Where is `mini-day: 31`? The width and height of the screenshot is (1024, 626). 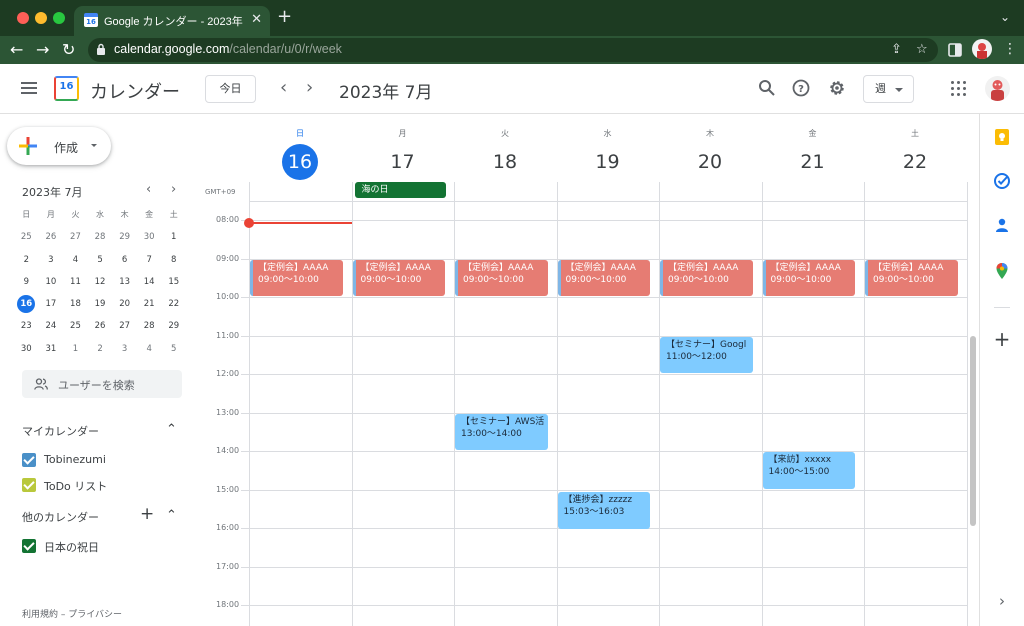 mini-day: 31 is located at coordinates (51, 349).